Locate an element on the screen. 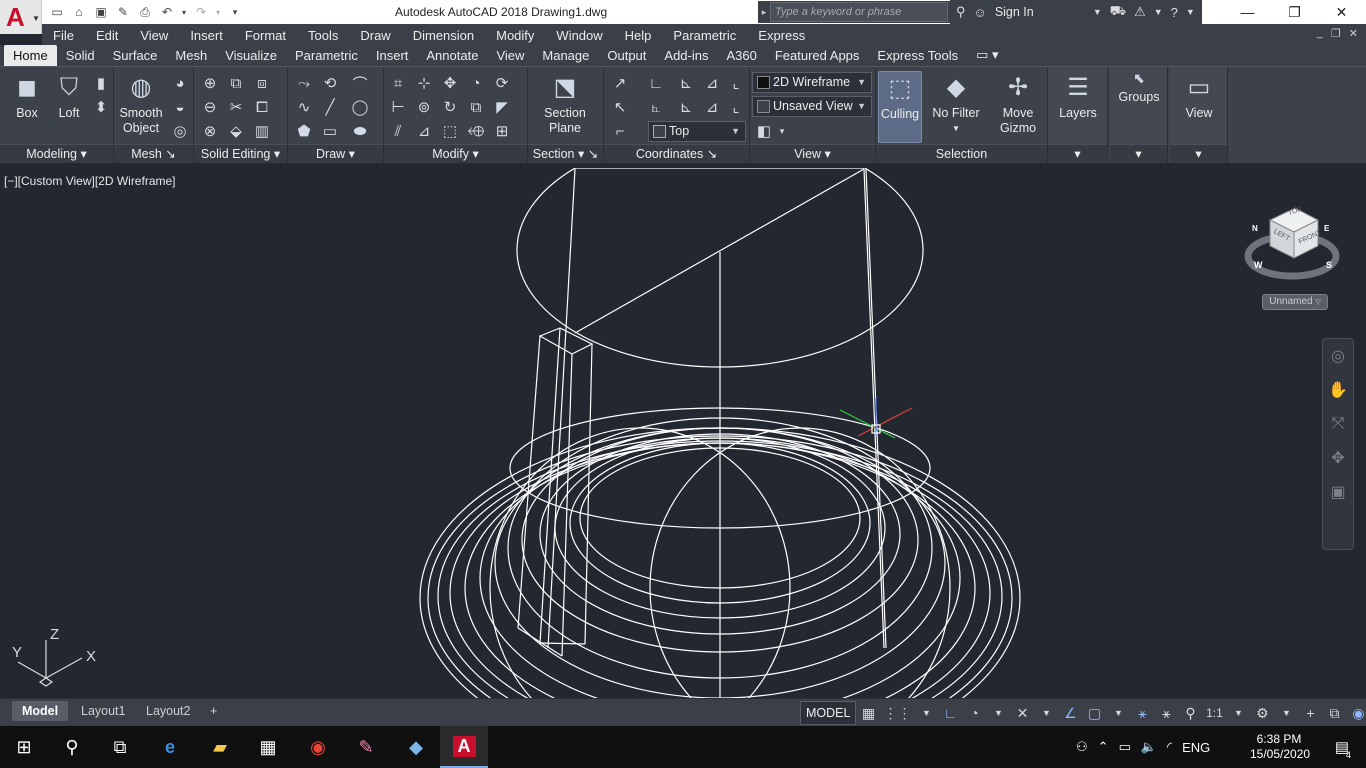 This screenshot has width=1366, height=768. slice-icon: ✂ is located at coordinates (236, 107).